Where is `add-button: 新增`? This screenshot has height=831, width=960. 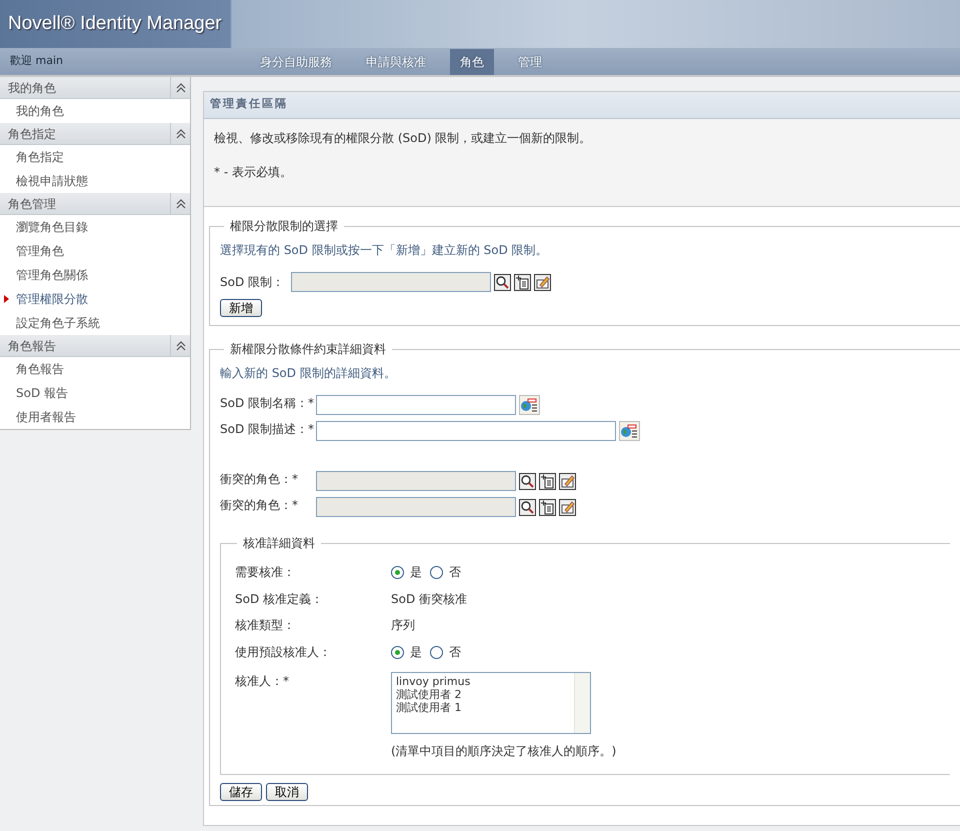 add-button: 新增 is located at coordinates (241, 308).